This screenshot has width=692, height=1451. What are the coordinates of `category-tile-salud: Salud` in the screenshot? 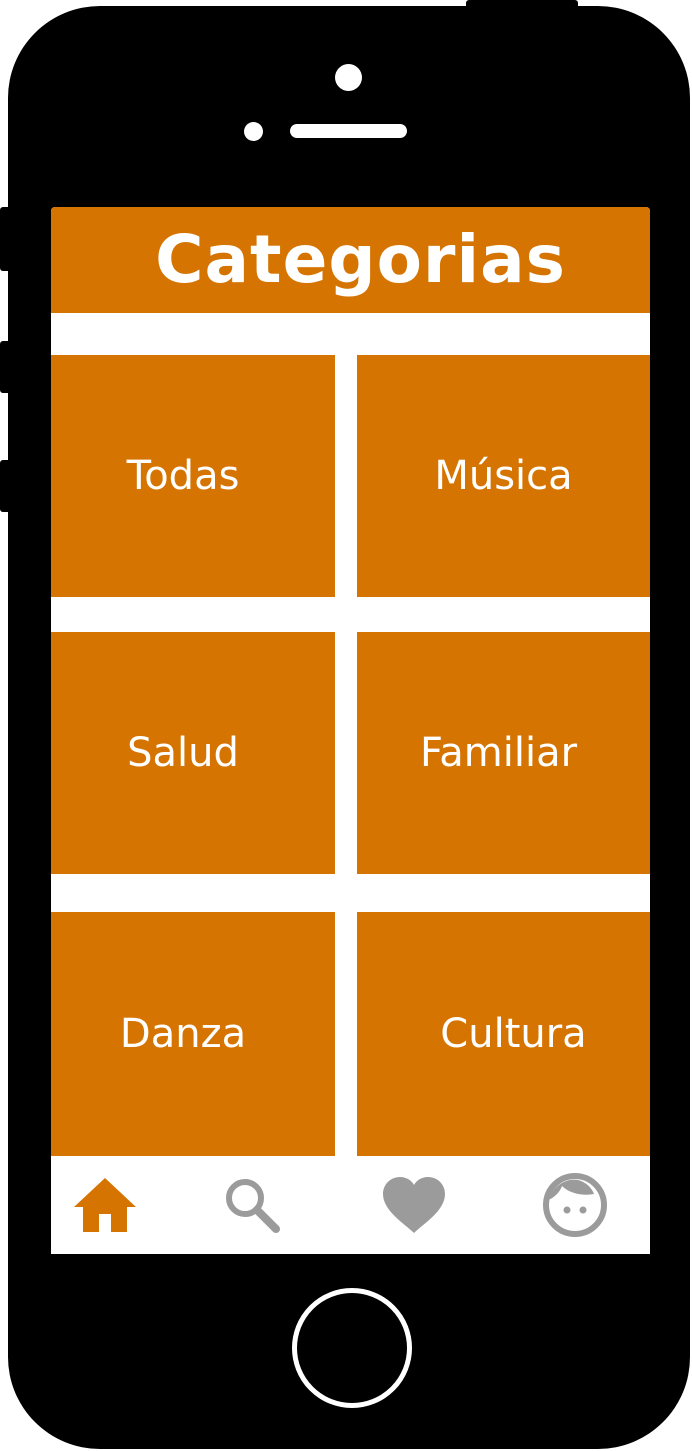 It's located at (193, 753).